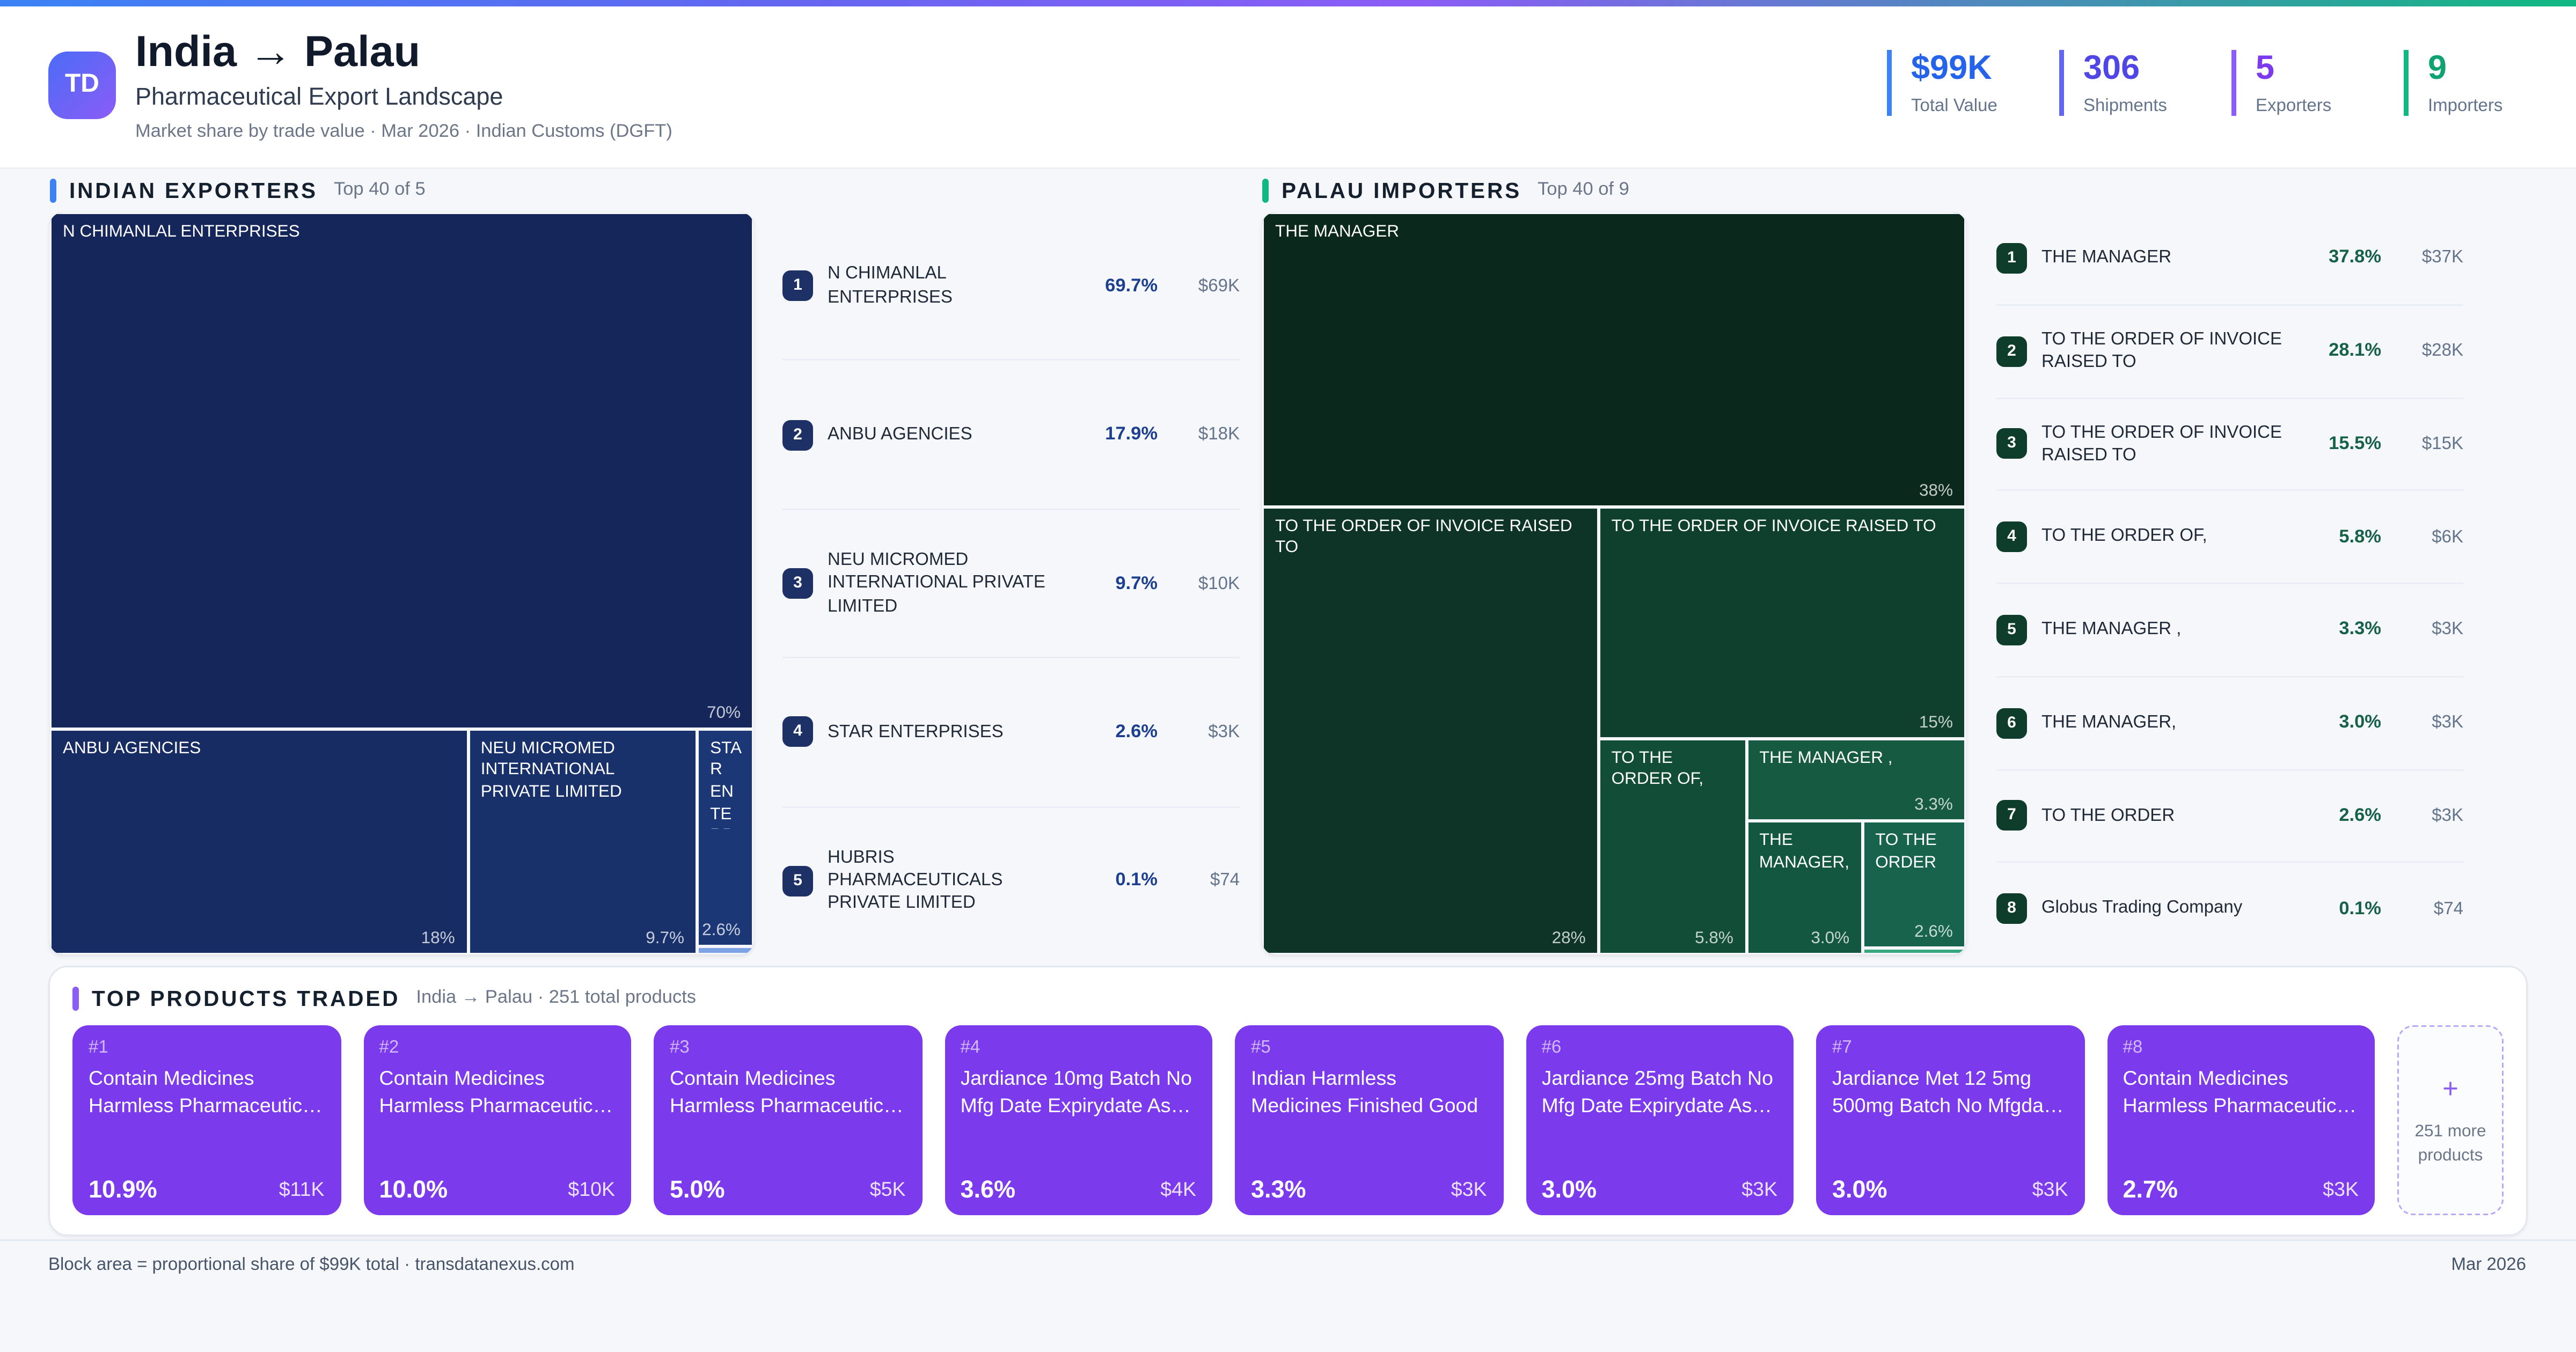 Image resolution: width=2576 pixels, height=1352 pixels. What do you see at coordinates (900, 434) in the screenshot?
I see `exporter-legend-name: ANBU AGENCIES` at bounding box center [900, 434].